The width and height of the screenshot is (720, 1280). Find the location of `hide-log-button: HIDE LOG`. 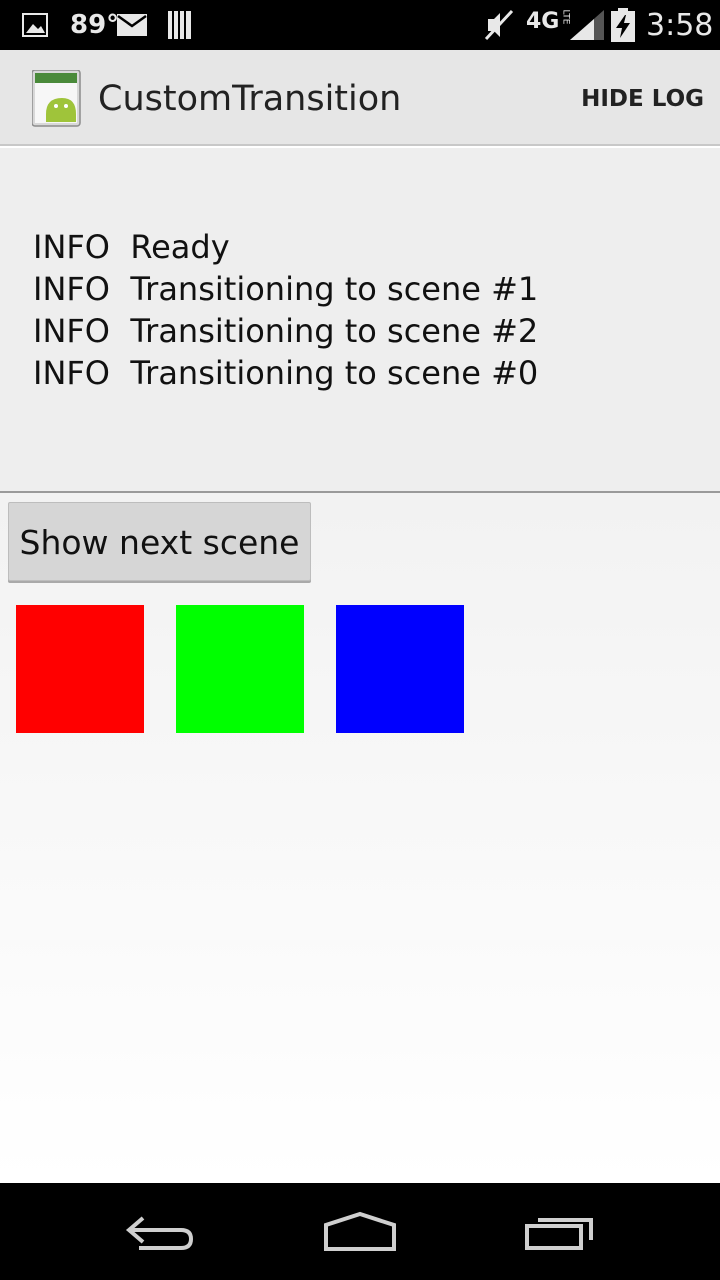

hide-log-button: HIDE LOG is located at coordinates (642, 98).